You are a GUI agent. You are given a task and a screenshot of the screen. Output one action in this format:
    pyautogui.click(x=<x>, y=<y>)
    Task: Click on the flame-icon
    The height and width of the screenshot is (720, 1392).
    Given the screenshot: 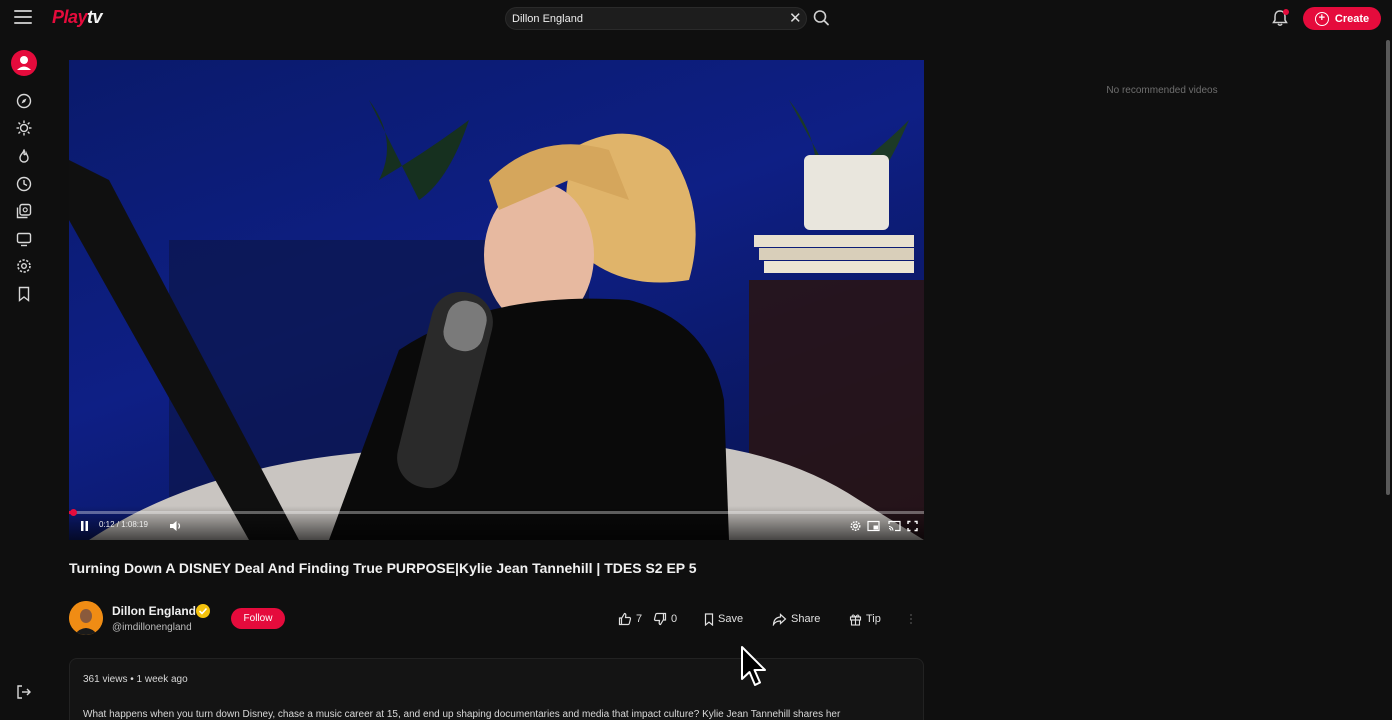 What is the action you would take?
    pyautogui.click(x=24, y=156)
    